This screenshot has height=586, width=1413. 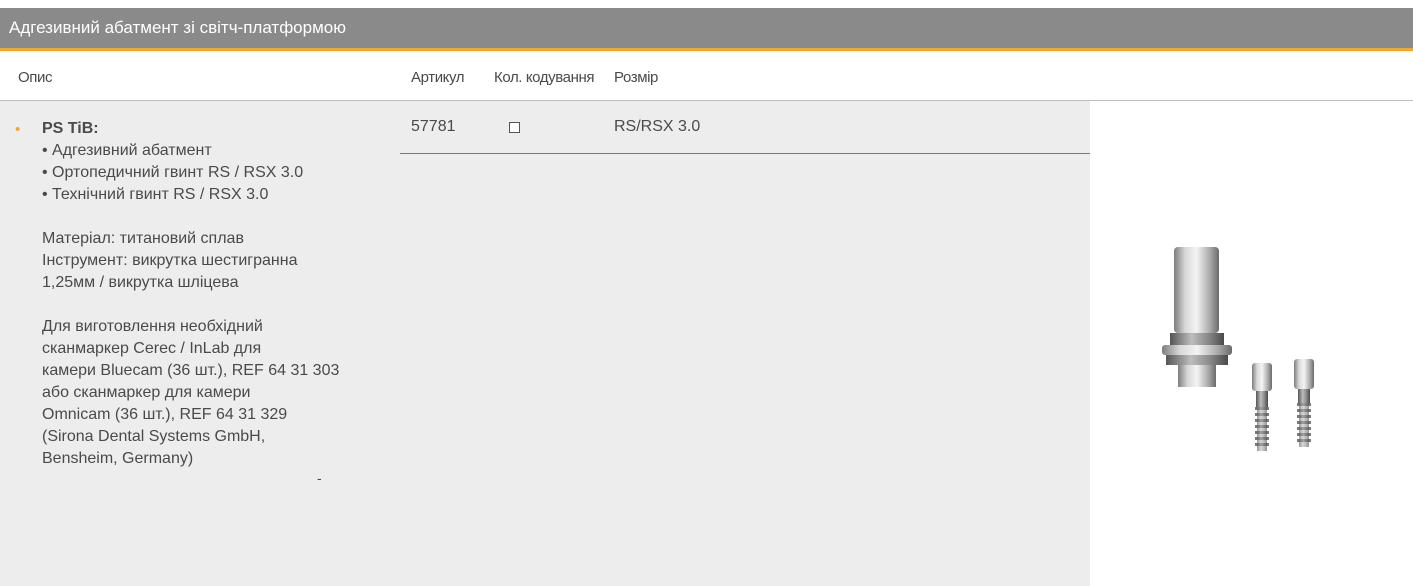 I want to click on manufacturing-note: (Sirona Dental Systems GmbH,, so click(x=154, y=436).